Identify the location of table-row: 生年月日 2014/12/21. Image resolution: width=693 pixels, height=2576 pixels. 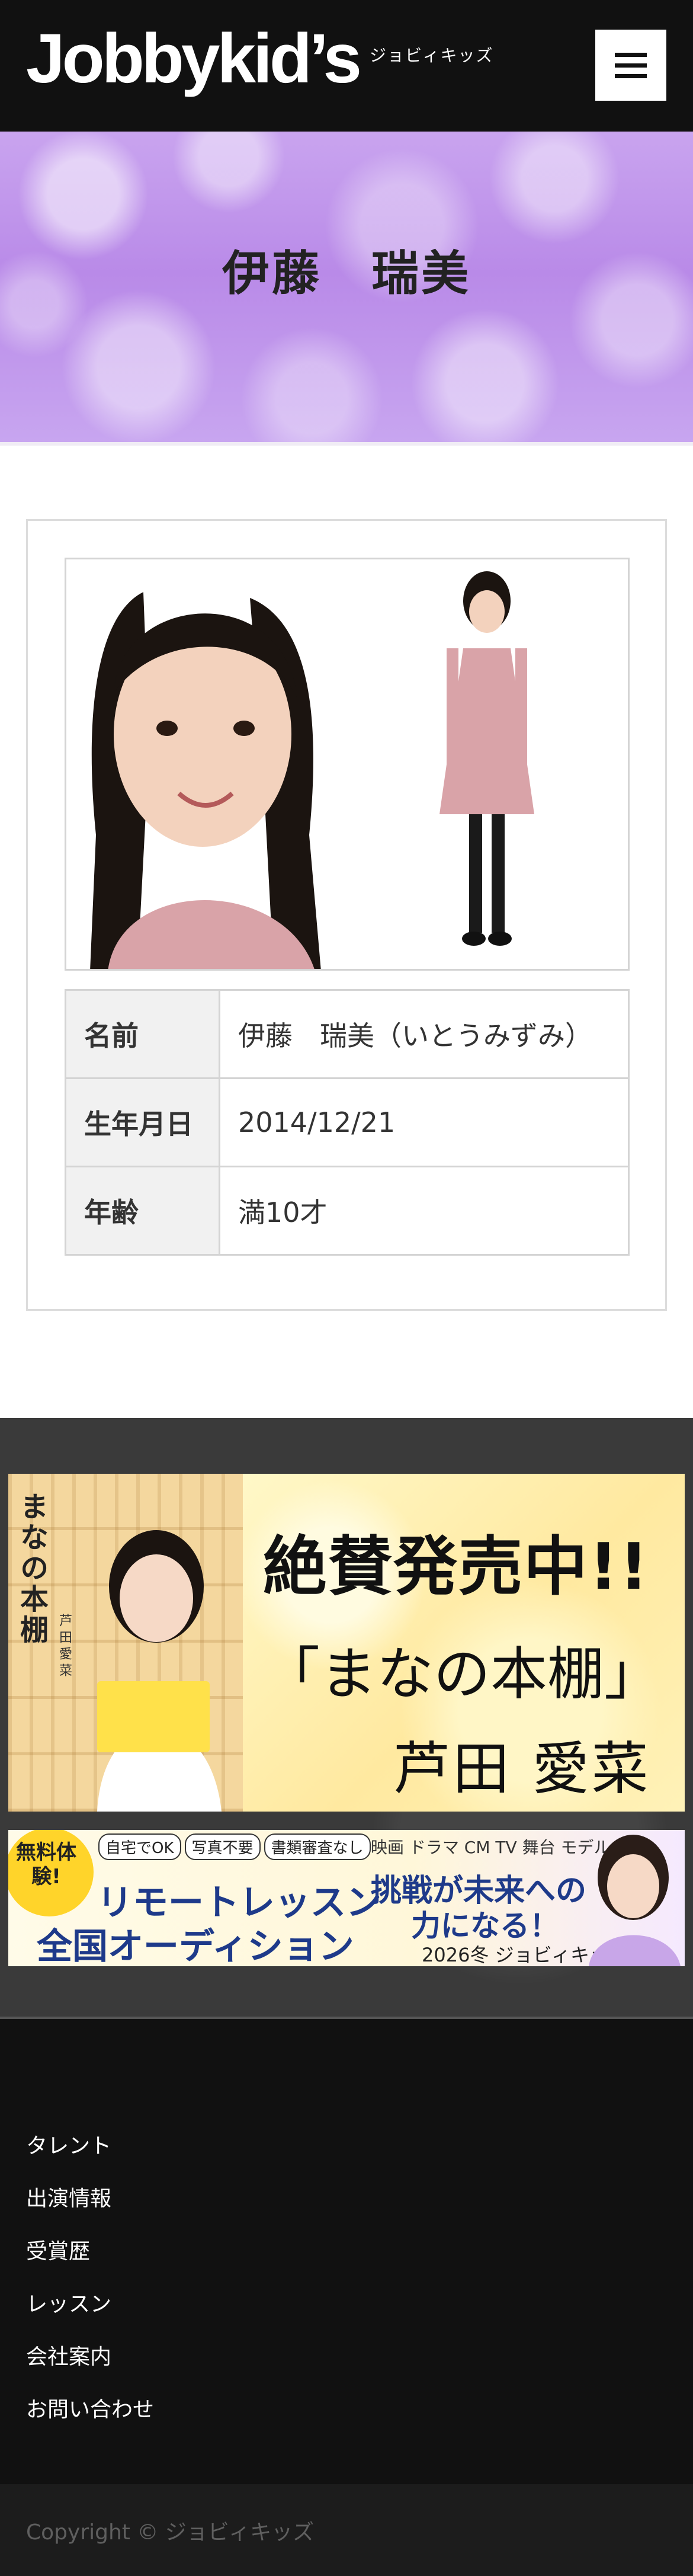
(347, 1122).